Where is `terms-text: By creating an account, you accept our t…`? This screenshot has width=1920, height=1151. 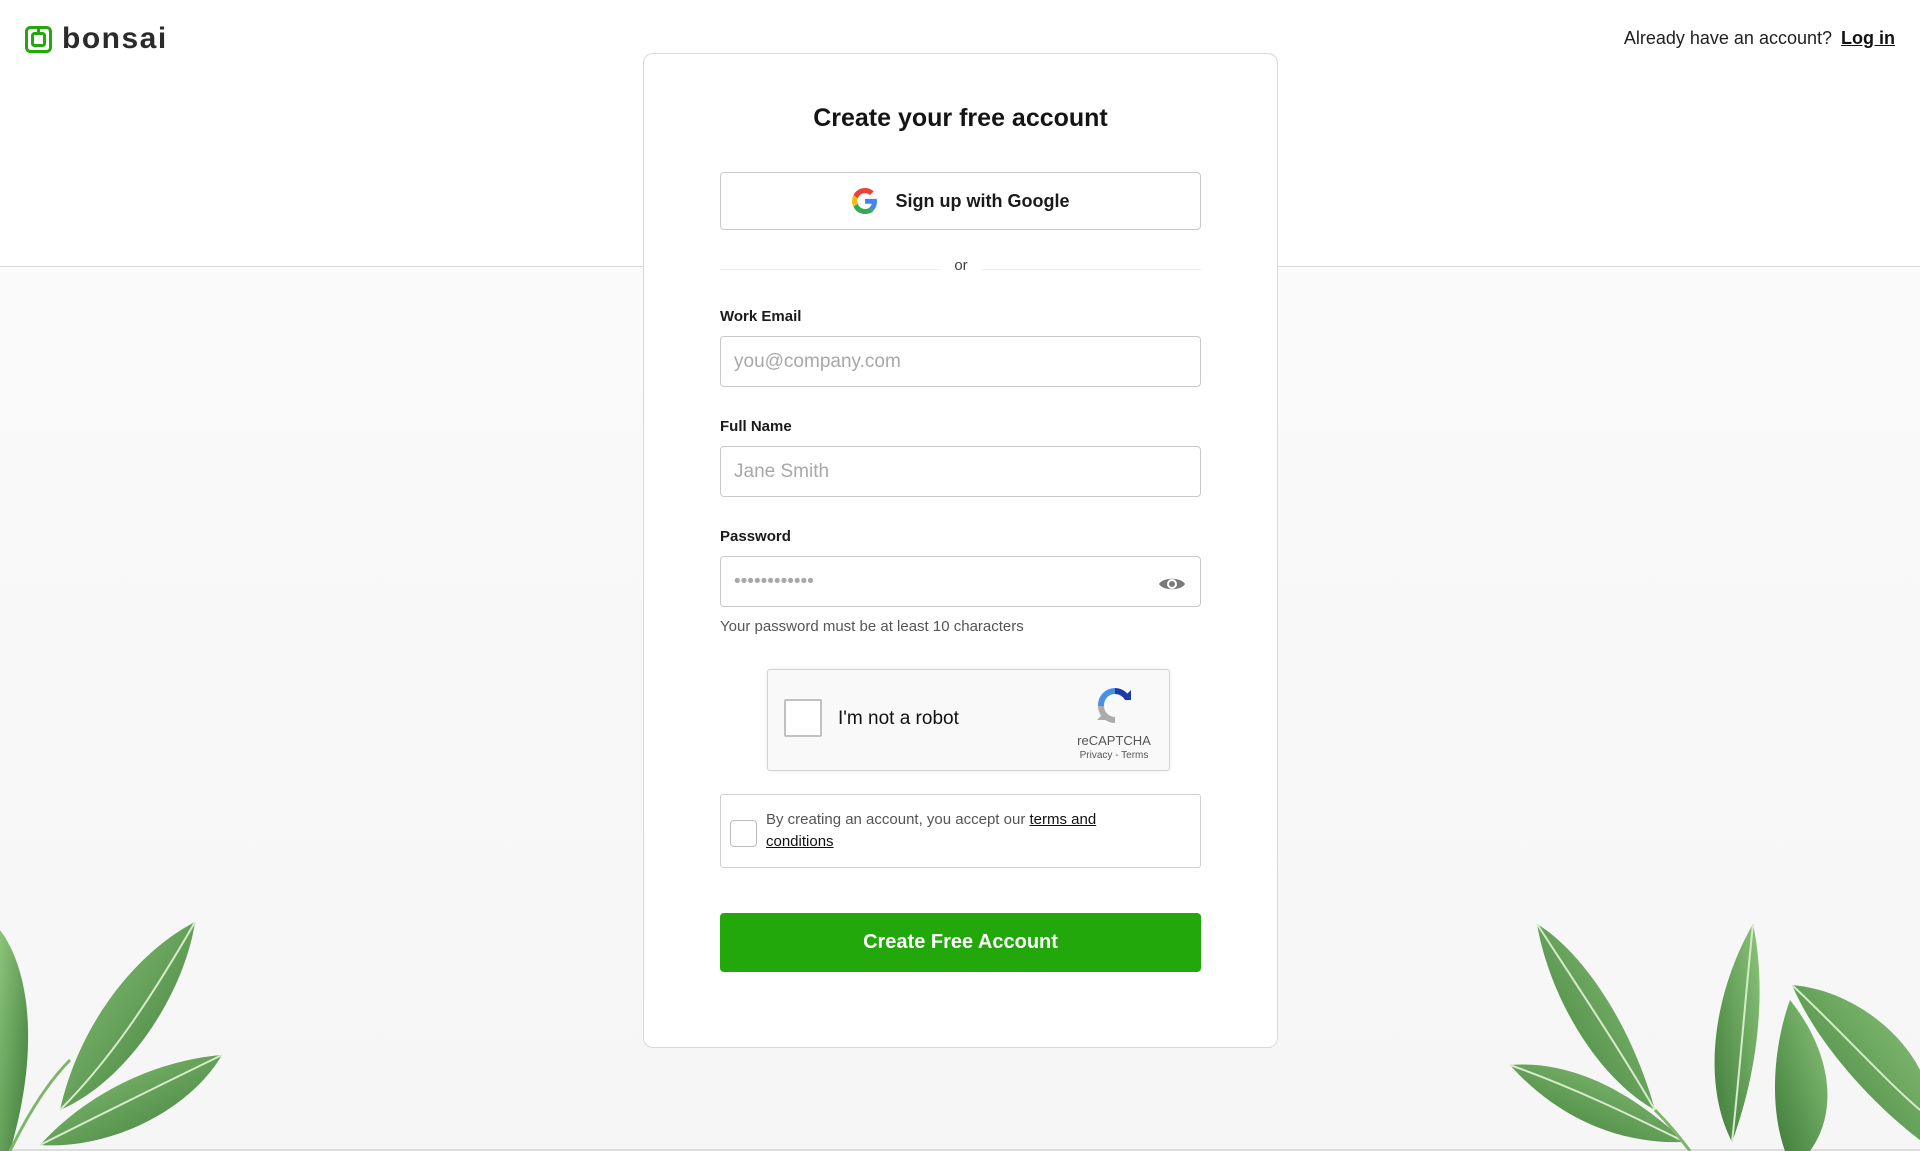
terms-text: By creating an account, you accept our t… is located at coordinates (966, 831).